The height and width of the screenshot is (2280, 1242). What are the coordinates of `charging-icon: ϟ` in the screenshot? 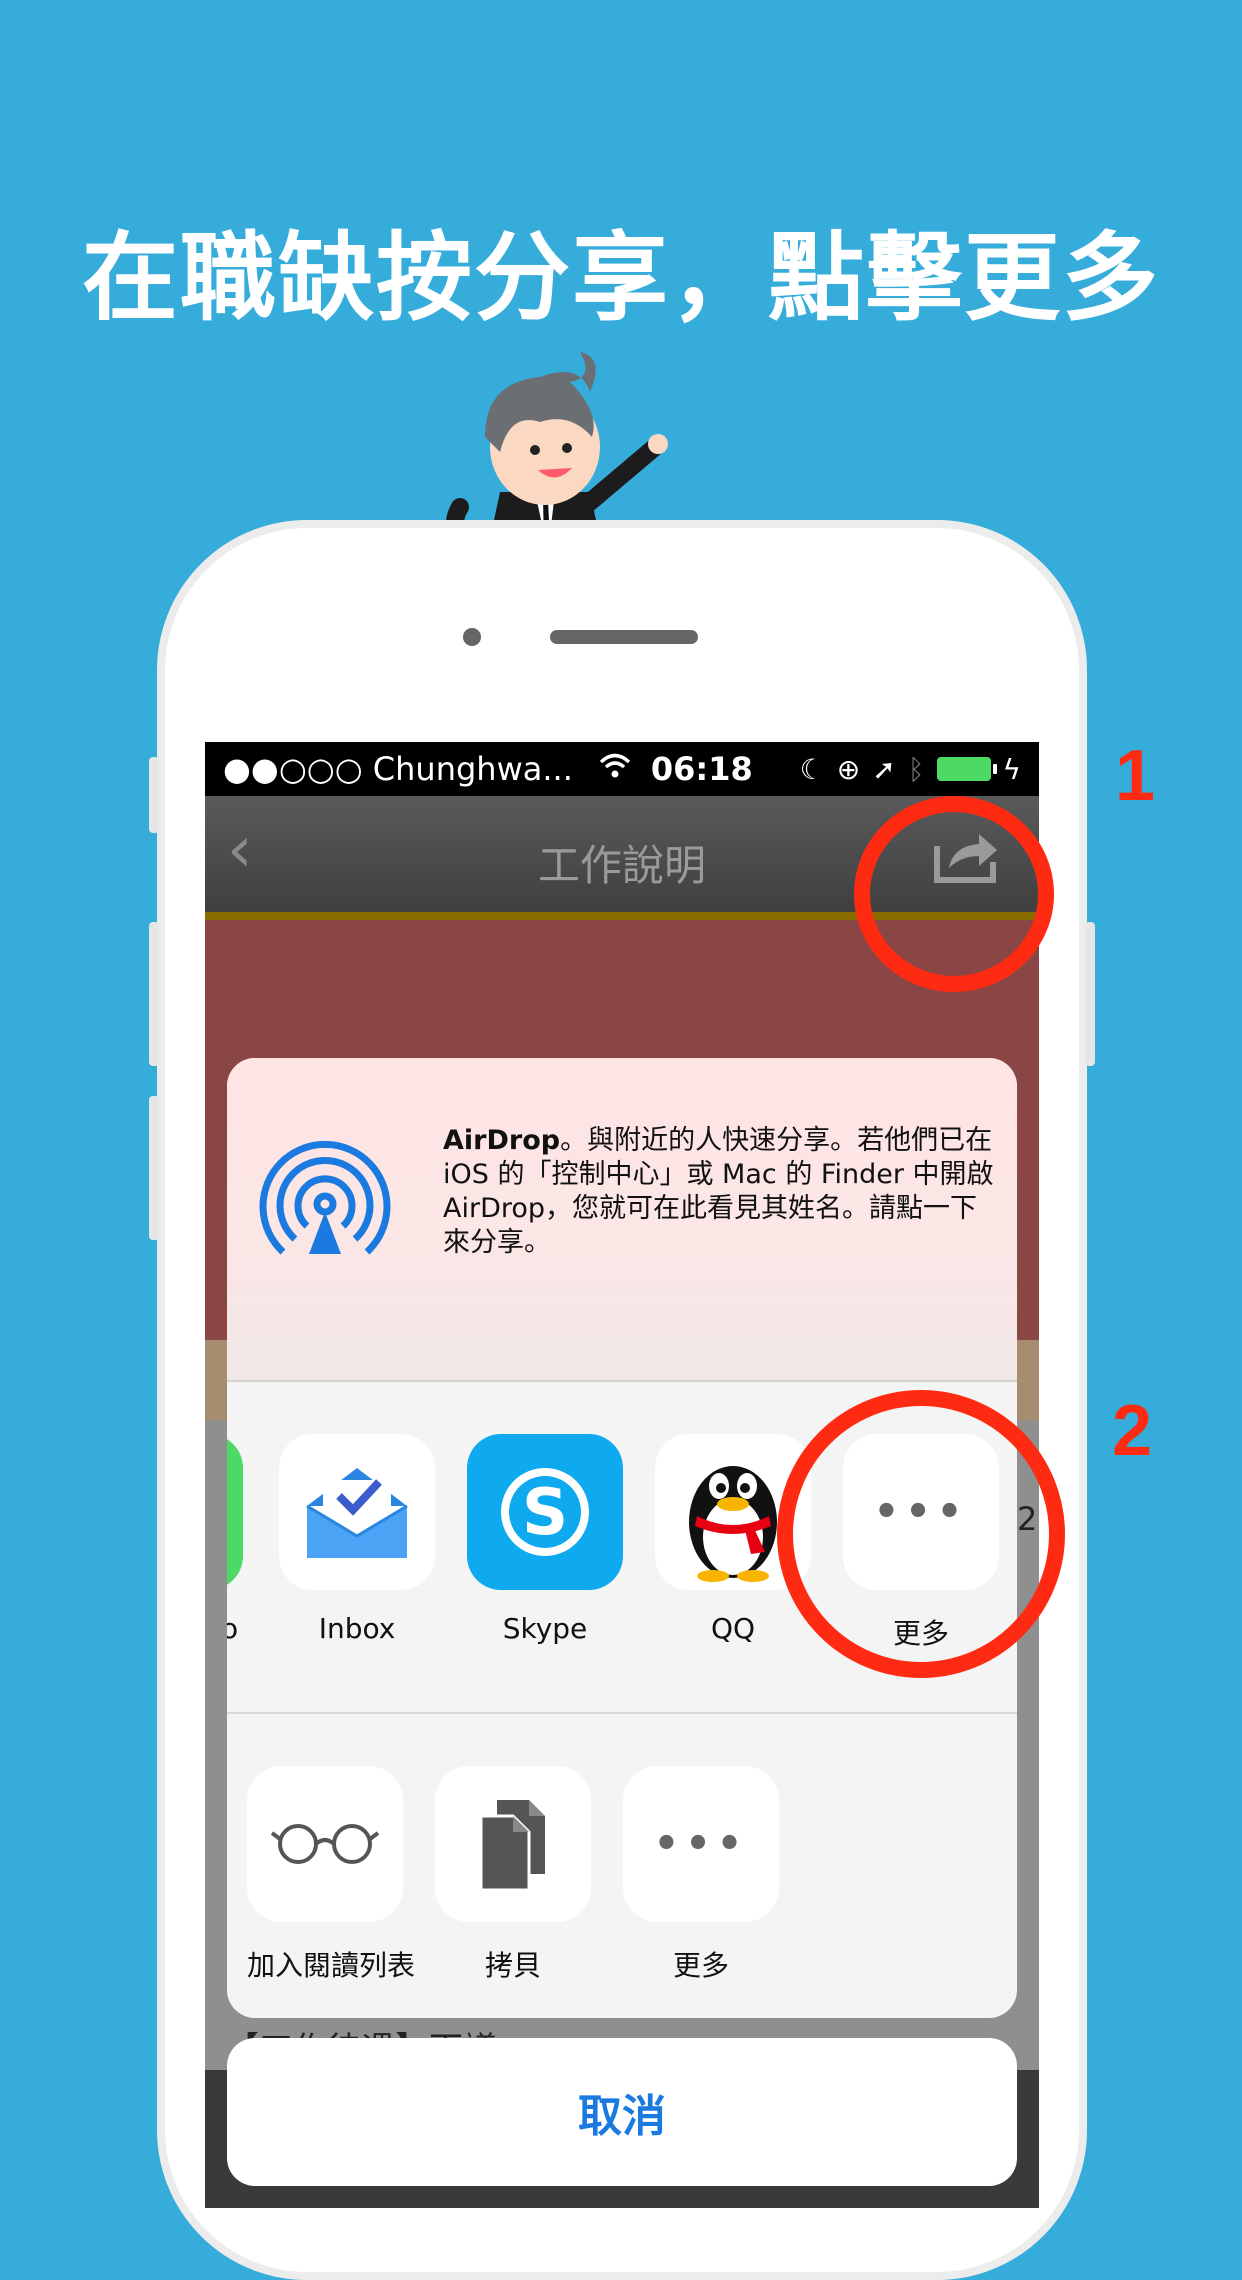 It's located at (1011, 769).